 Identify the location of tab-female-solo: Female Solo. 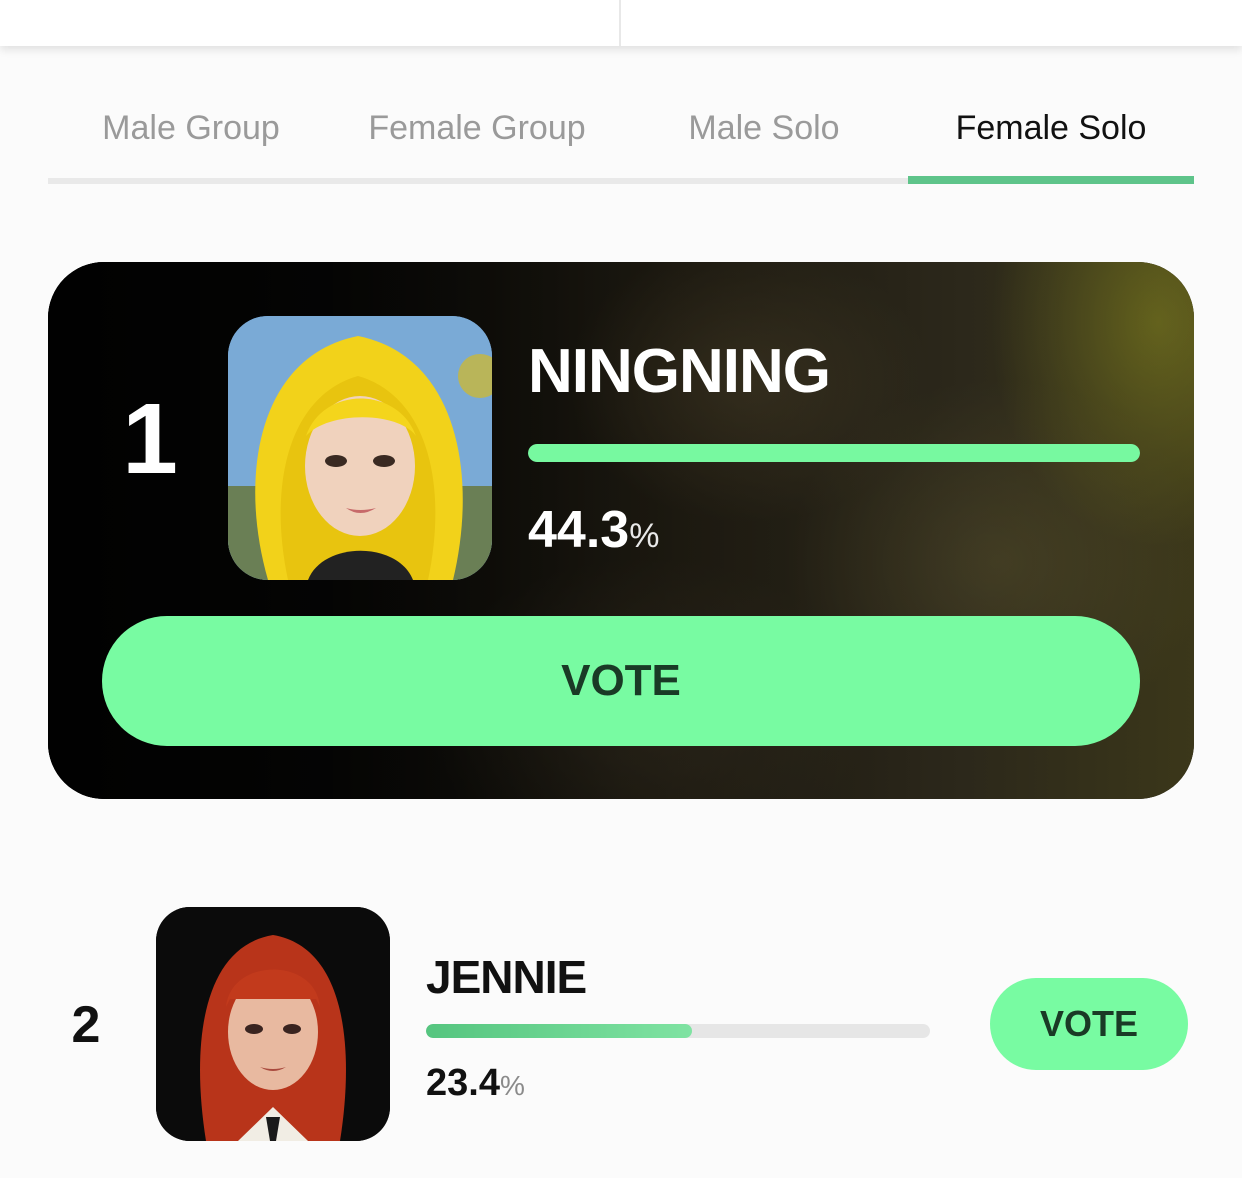
(1051, 128).